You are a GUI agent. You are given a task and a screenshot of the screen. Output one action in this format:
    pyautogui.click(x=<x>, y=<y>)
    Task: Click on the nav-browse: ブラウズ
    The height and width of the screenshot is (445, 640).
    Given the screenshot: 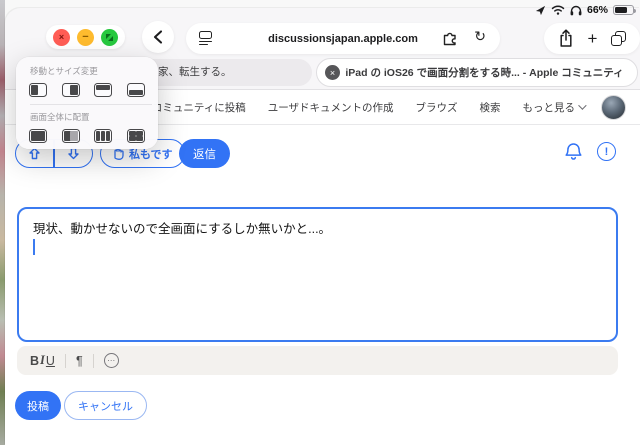 What is the action you would take?
    pyautogui.click(x=437, y=107)
    